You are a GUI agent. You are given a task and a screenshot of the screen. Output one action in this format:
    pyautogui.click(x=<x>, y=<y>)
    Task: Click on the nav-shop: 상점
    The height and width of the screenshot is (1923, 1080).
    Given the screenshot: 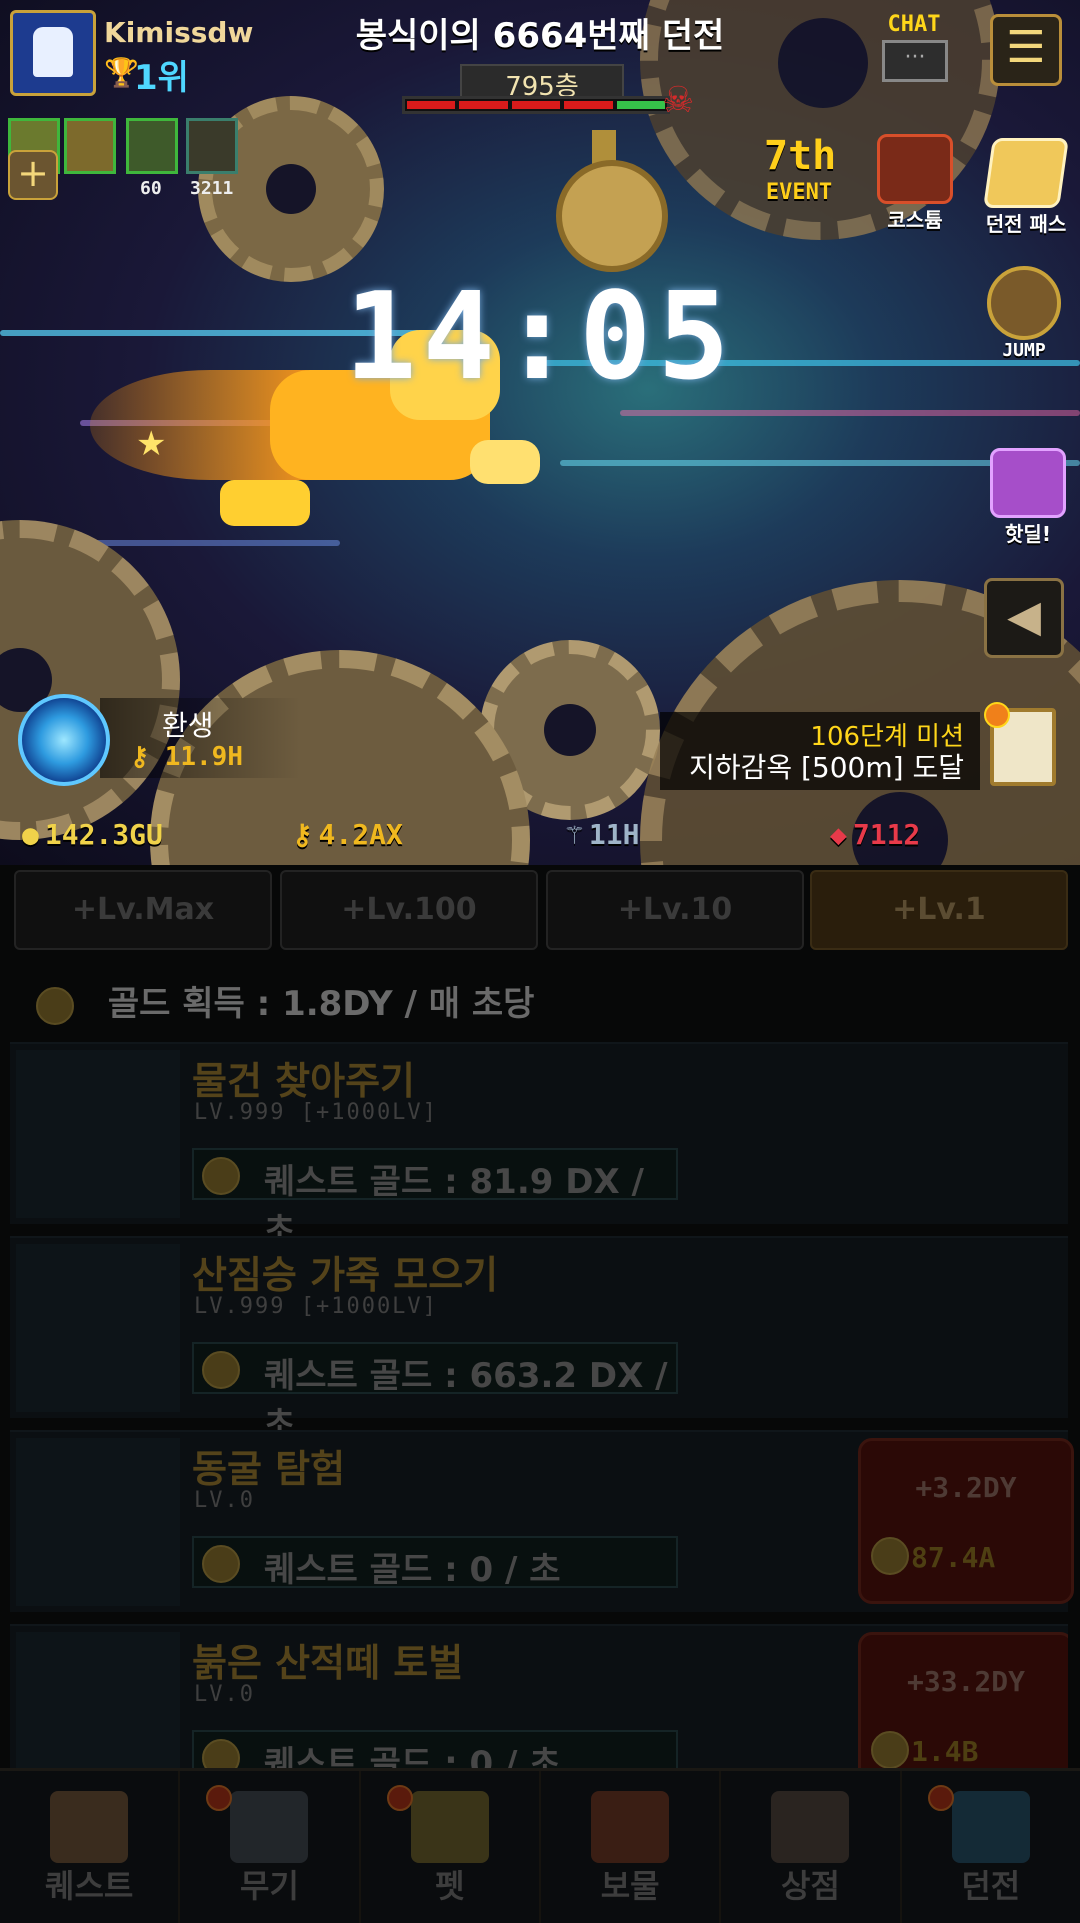 What is the action you would take?
    pyautogui.click(x=811, y=1847)
    